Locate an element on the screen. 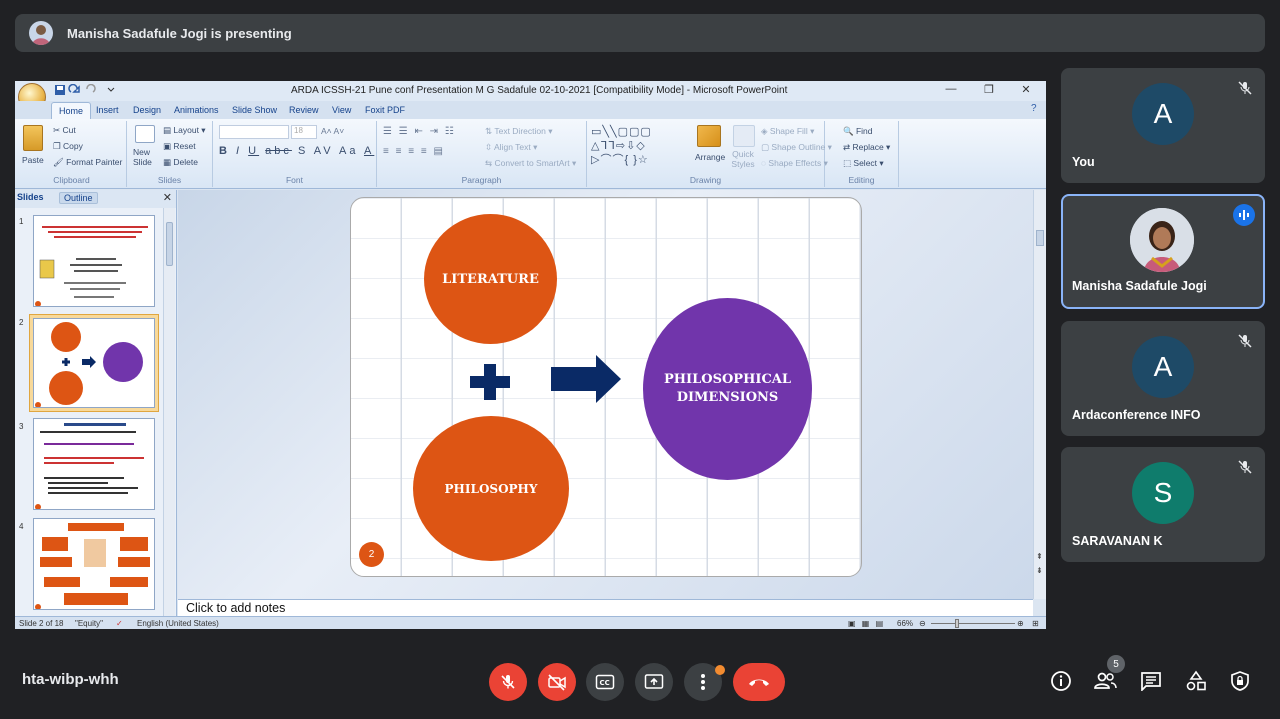 The width and height of the screenshot is (1280, 719). mic-toggle-button is located at coordinates (508, 682).